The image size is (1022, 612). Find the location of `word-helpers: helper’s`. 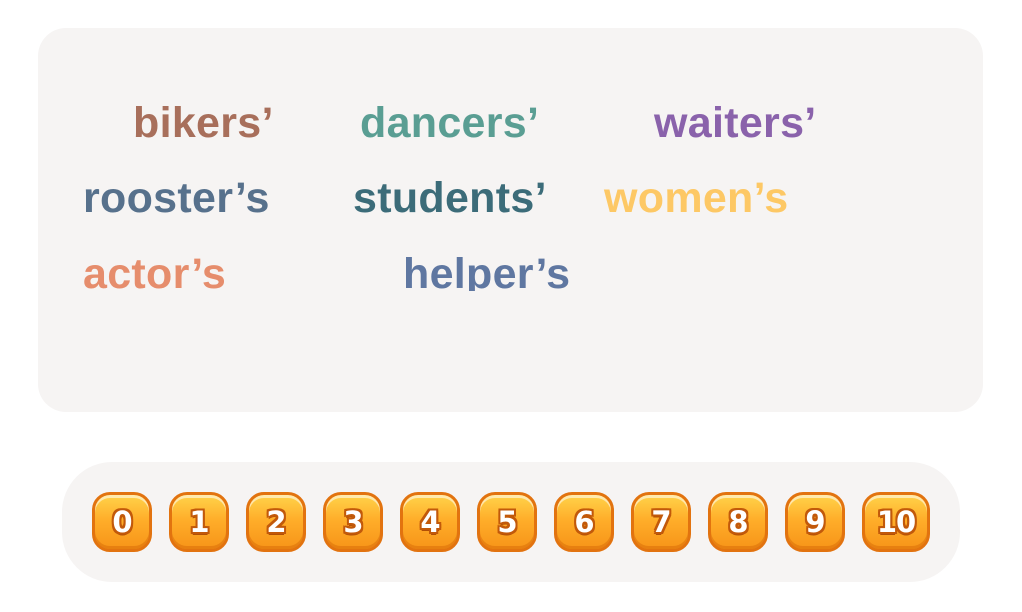

word-helpers: helper’s is located at coordinates (486, 272).